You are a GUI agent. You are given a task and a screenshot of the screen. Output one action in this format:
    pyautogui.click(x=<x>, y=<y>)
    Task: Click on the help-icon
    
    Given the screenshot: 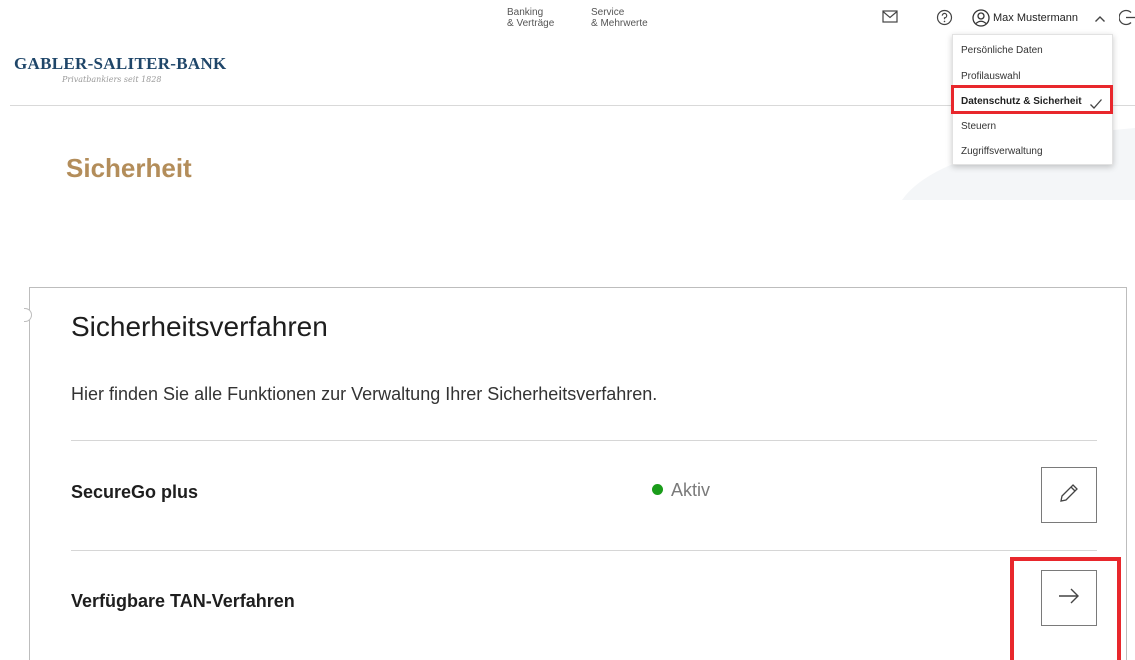 What is the action you would take?
    pyautogui.click(x=944, y=20)
    